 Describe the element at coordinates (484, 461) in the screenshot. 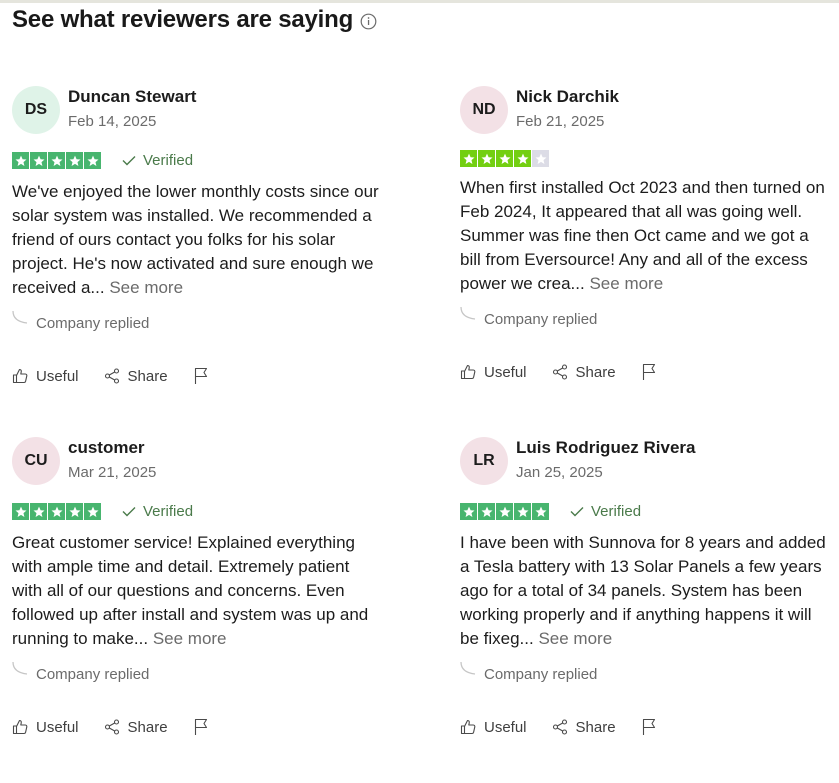

I see `avatar: LR` at that location.